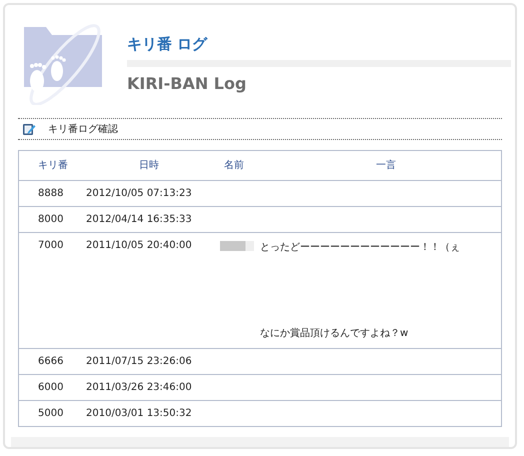 The width and height of the screenshot is (524, 456). What do you see at coordinates (50, 412) in the screenshot?
I see `number-cell-text: 5000` at bounding box center [50, 412].